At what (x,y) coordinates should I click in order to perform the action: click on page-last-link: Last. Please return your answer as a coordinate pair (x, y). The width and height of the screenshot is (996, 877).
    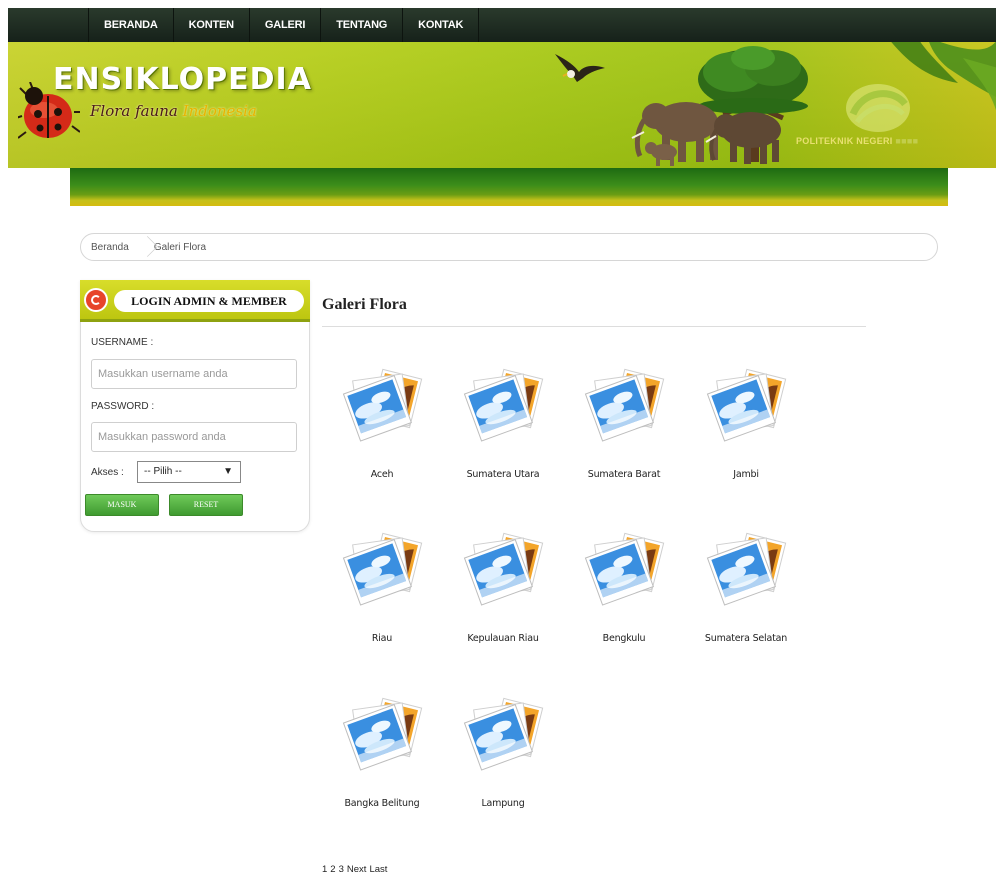
    Looking at the image, I should click on (378, 869).